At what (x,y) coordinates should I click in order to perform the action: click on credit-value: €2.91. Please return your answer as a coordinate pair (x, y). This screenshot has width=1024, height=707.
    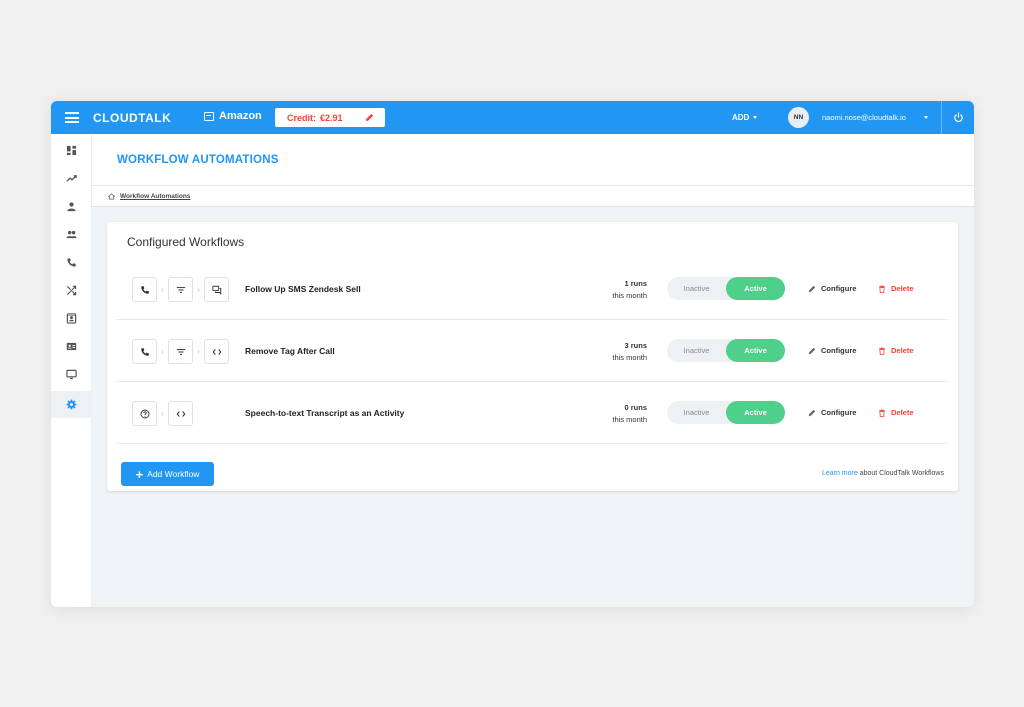
    Looking at the image, I should click on (331, 117).